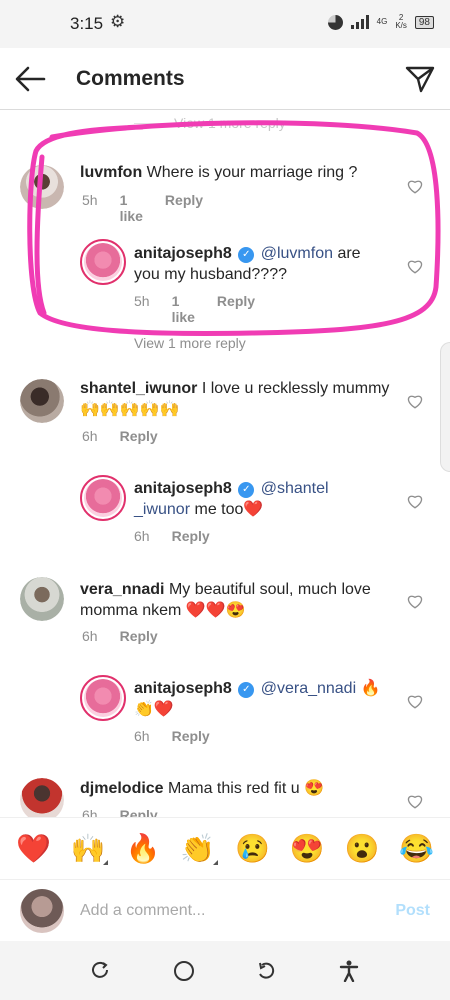 This screenshot has height=1000, width=450. I want to click on emoji-bar: ❤️ 🙌 🔥 👏 😢 😍 😮 😂, so click(225, 848).